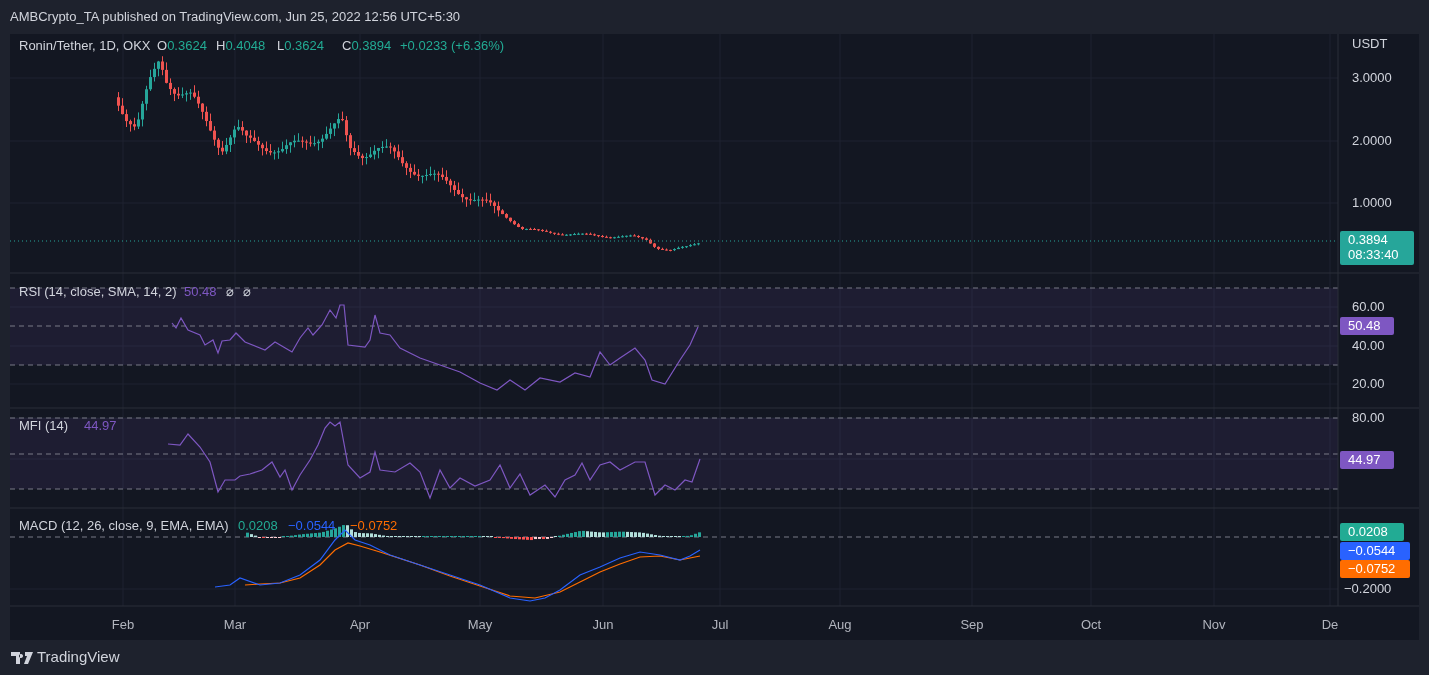 The height and width of the screenshot is (675, 1429). What do you see at coordinates (360, 624) in the screenshot?
I see `time-label: Apr` at bounding box center [360, 624].